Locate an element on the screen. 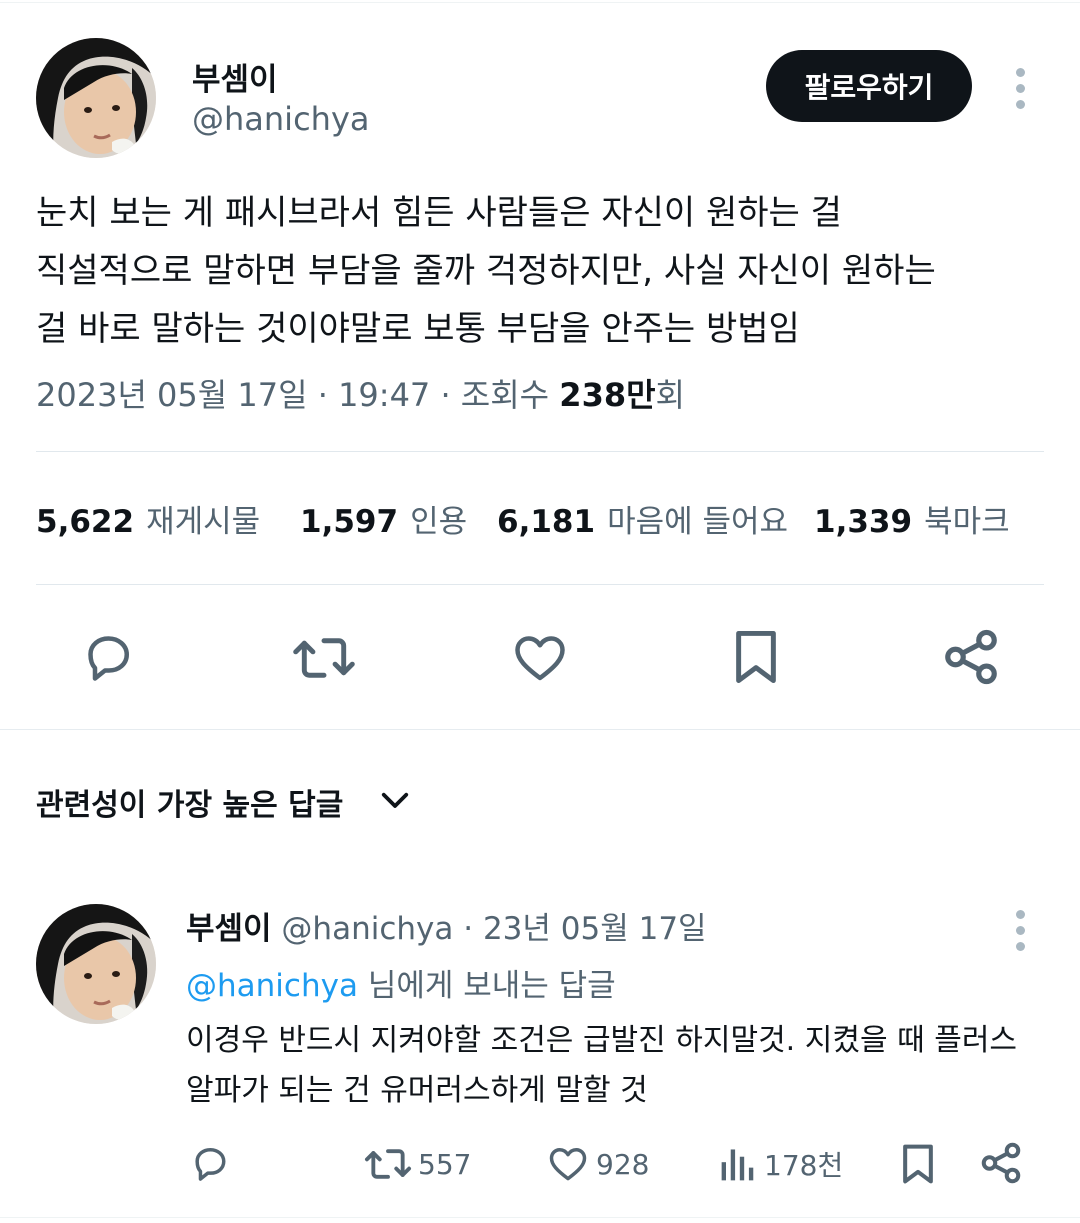 This screenshot has height=1223, width=1080. stat-value: 1,597 is located at coordinates (349, 522).